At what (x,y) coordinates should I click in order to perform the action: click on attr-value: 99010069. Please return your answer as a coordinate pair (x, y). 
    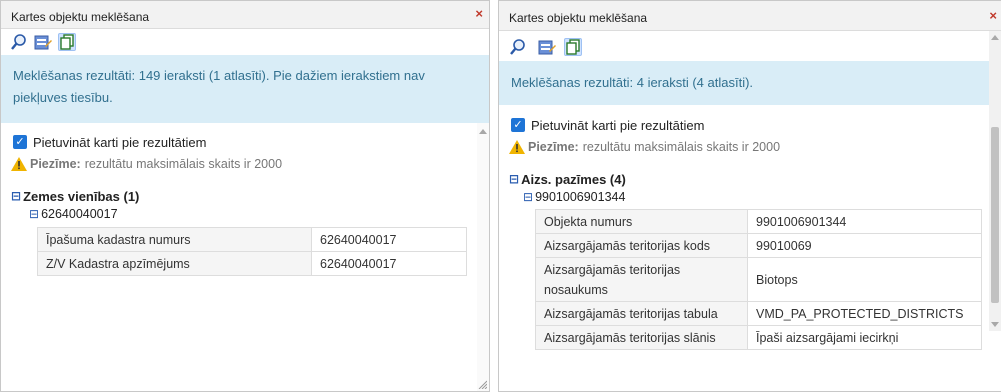
    Looking at the image, I should click on (864, 245).